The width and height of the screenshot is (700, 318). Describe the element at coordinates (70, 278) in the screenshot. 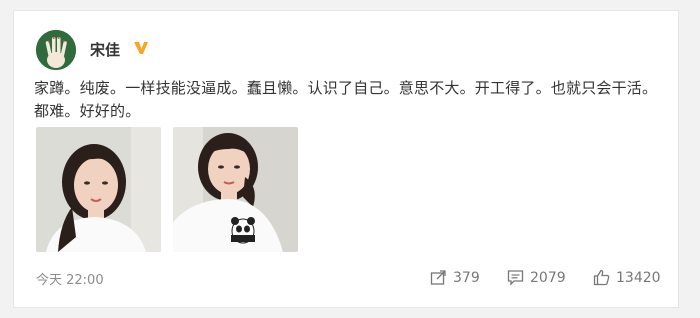

I see `post-timestamp: 今天 22:00` at that location.